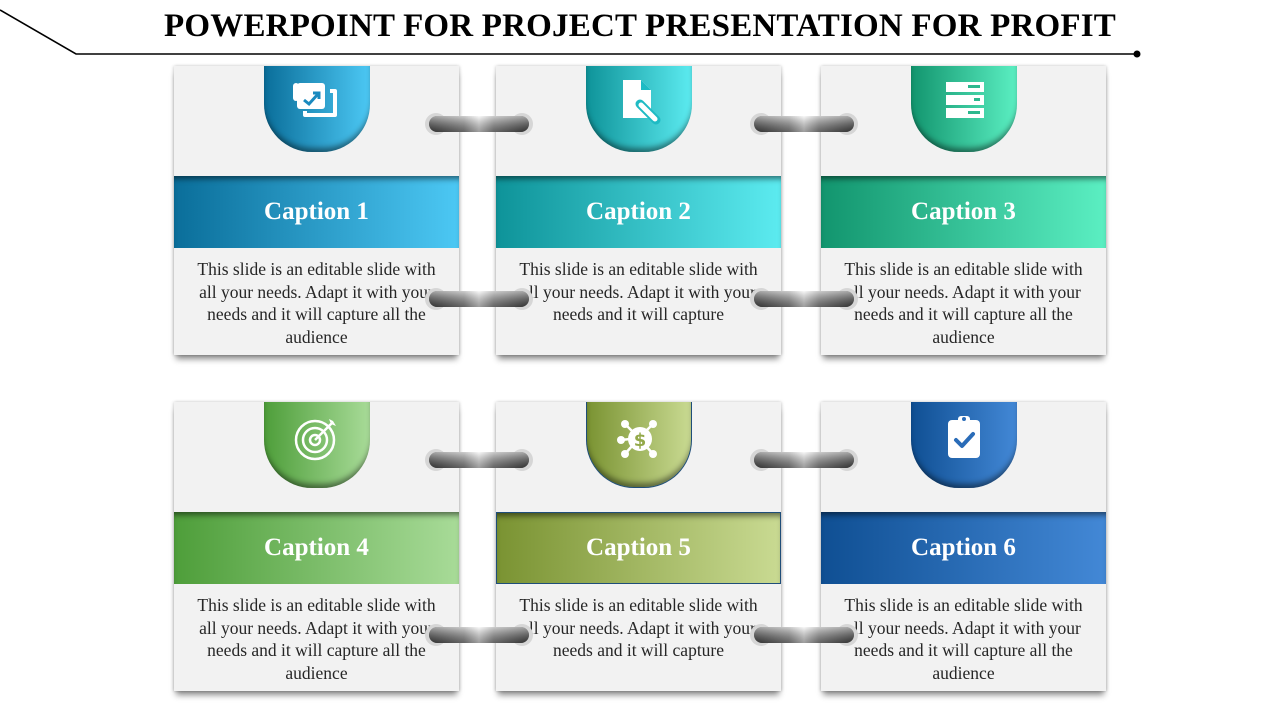 The image size is (1280, 720). I want to click on clipboard-check-icon, so click(963, 437).